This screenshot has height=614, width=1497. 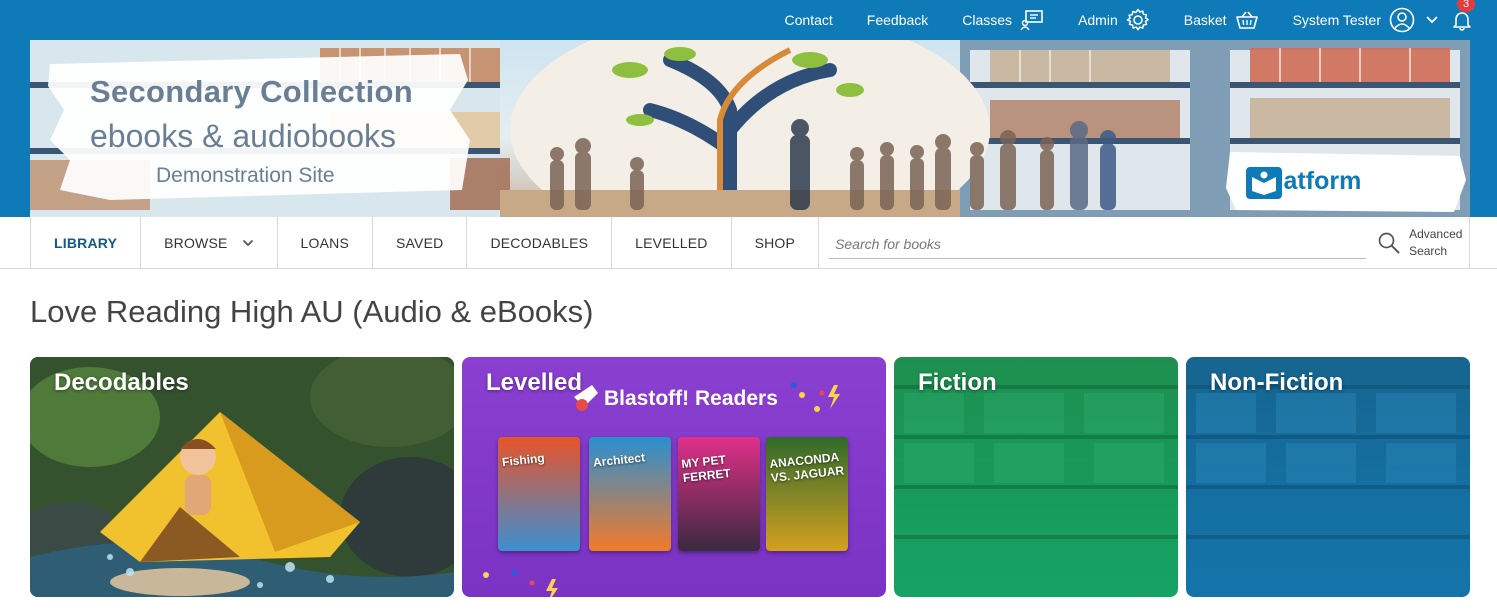 I want to click on notifications-button: 3, so click(x=1463, y=15).